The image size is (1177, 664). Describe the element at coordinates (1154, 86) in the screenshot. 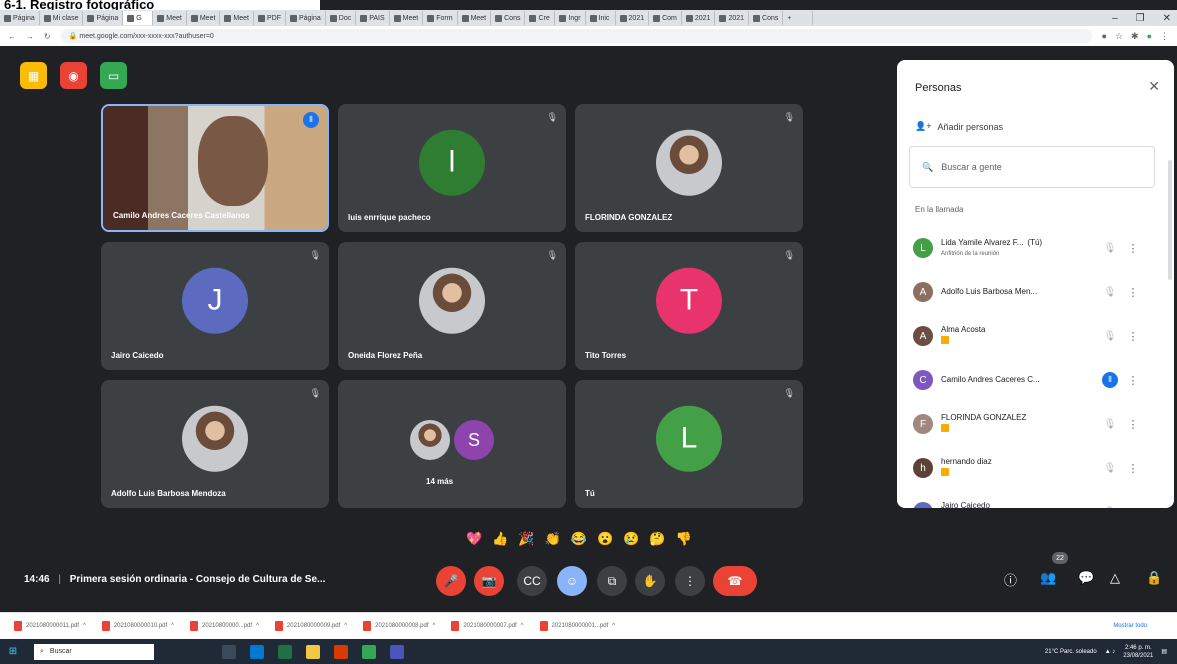

I see `close-panel-button: ✕` at that location.